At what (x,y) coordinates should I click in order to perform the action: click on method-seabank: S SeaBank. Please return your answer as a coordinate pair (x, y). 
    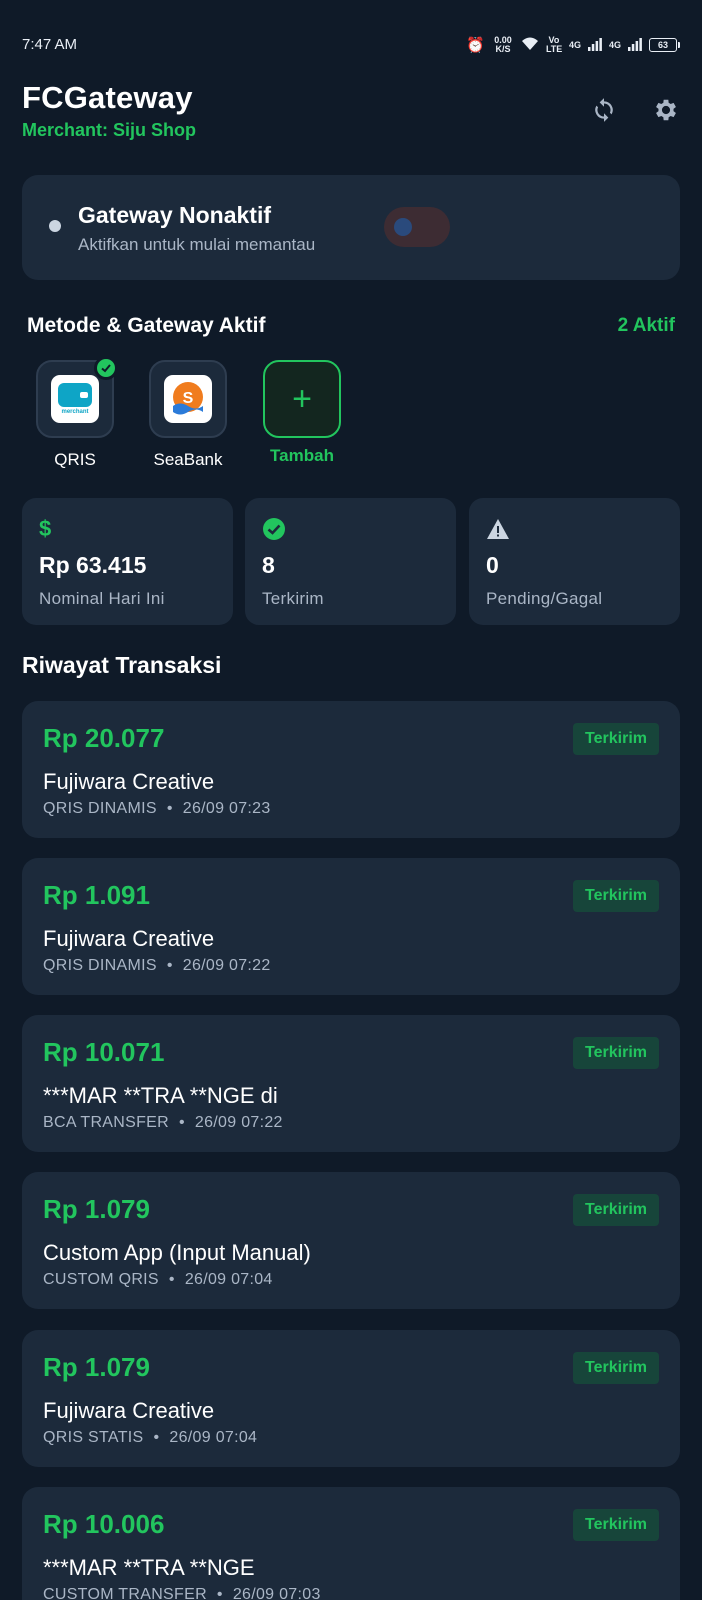
    Looking at the image, I should click on (188, 415).